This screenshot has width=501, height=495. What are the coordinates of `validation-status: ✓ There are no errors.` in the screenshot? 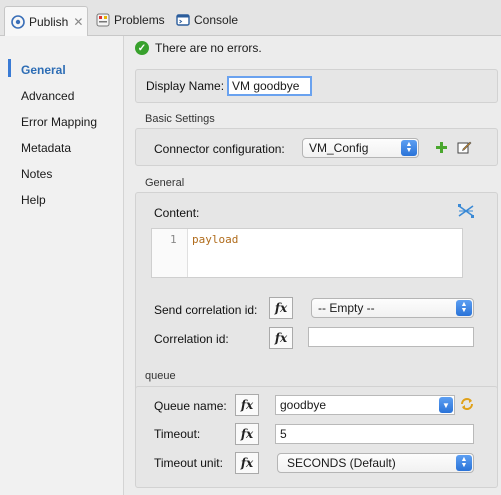 It's located at (198, 48).